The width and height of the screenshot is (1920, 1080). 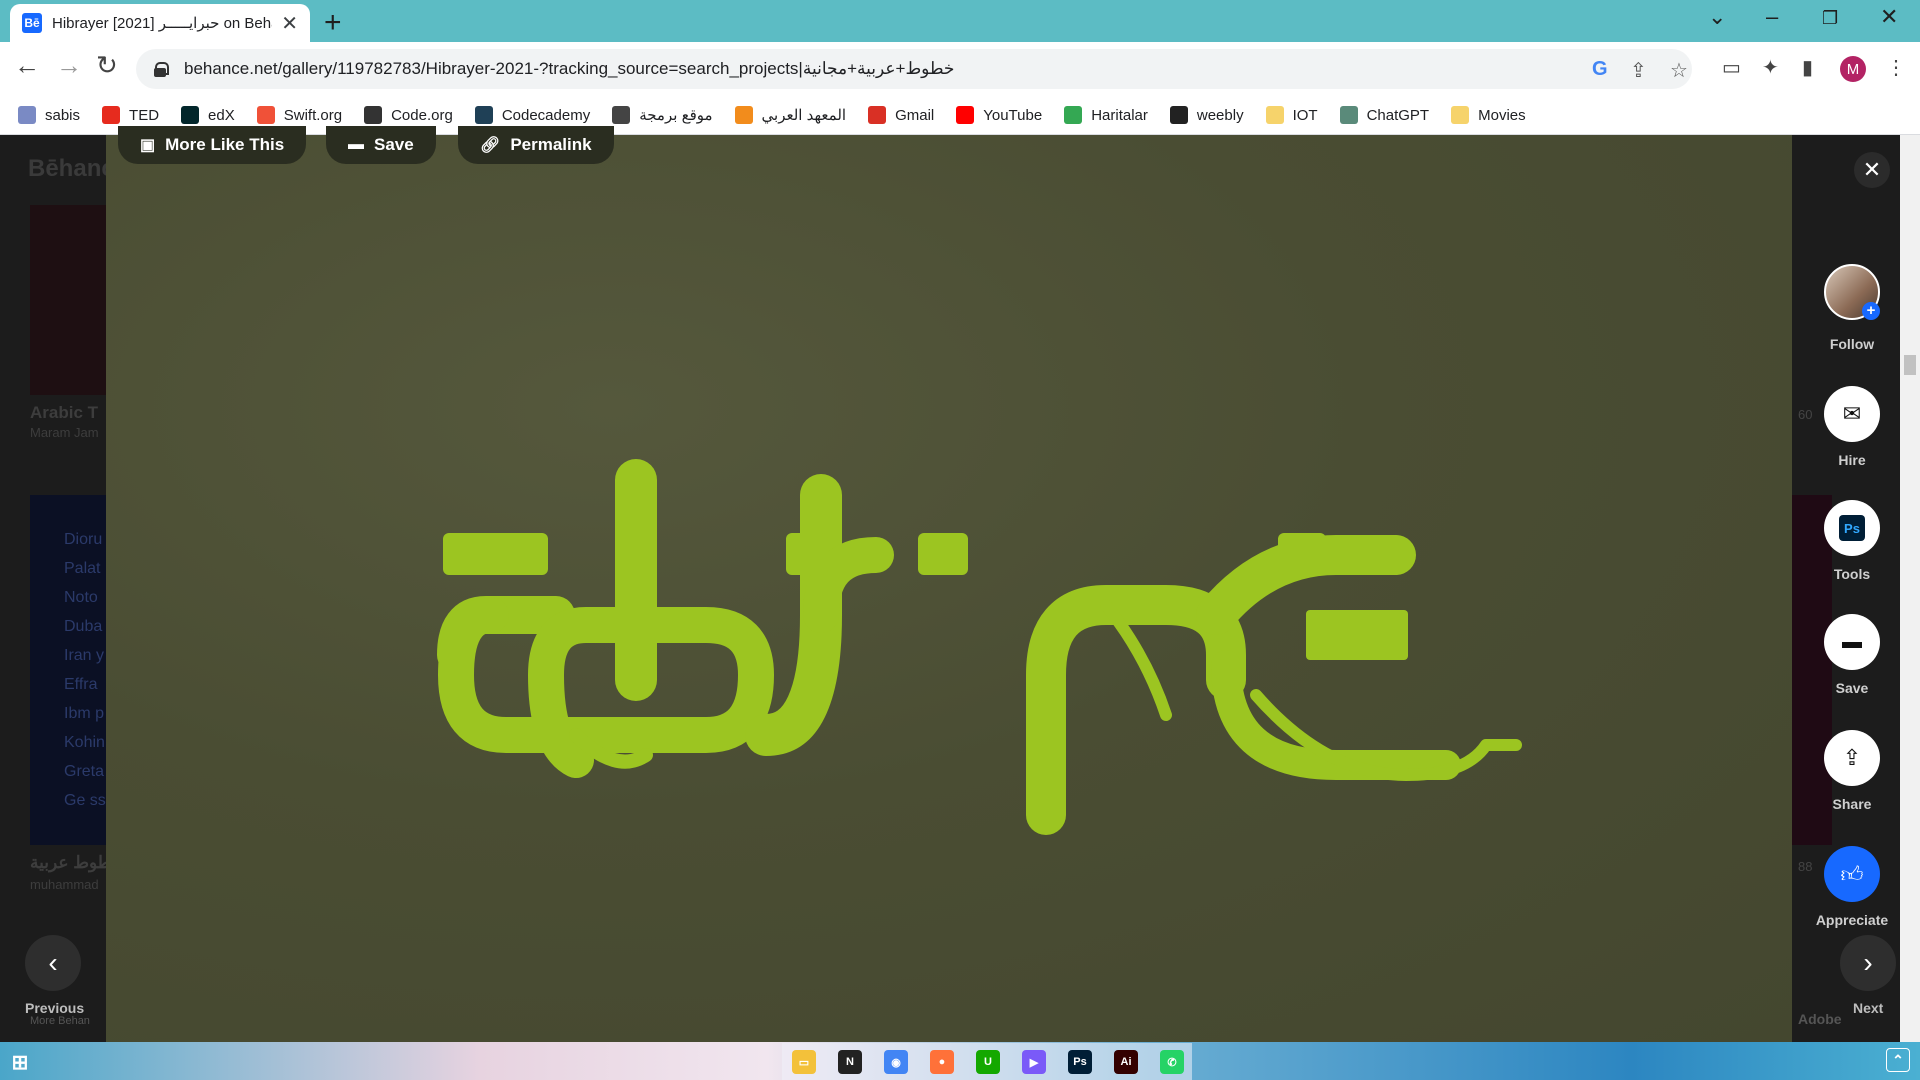 What do you see at coordinates (1852, 758) in the screenshot?
I see `share-button: ⇪` at bounding box center [1852, 758].